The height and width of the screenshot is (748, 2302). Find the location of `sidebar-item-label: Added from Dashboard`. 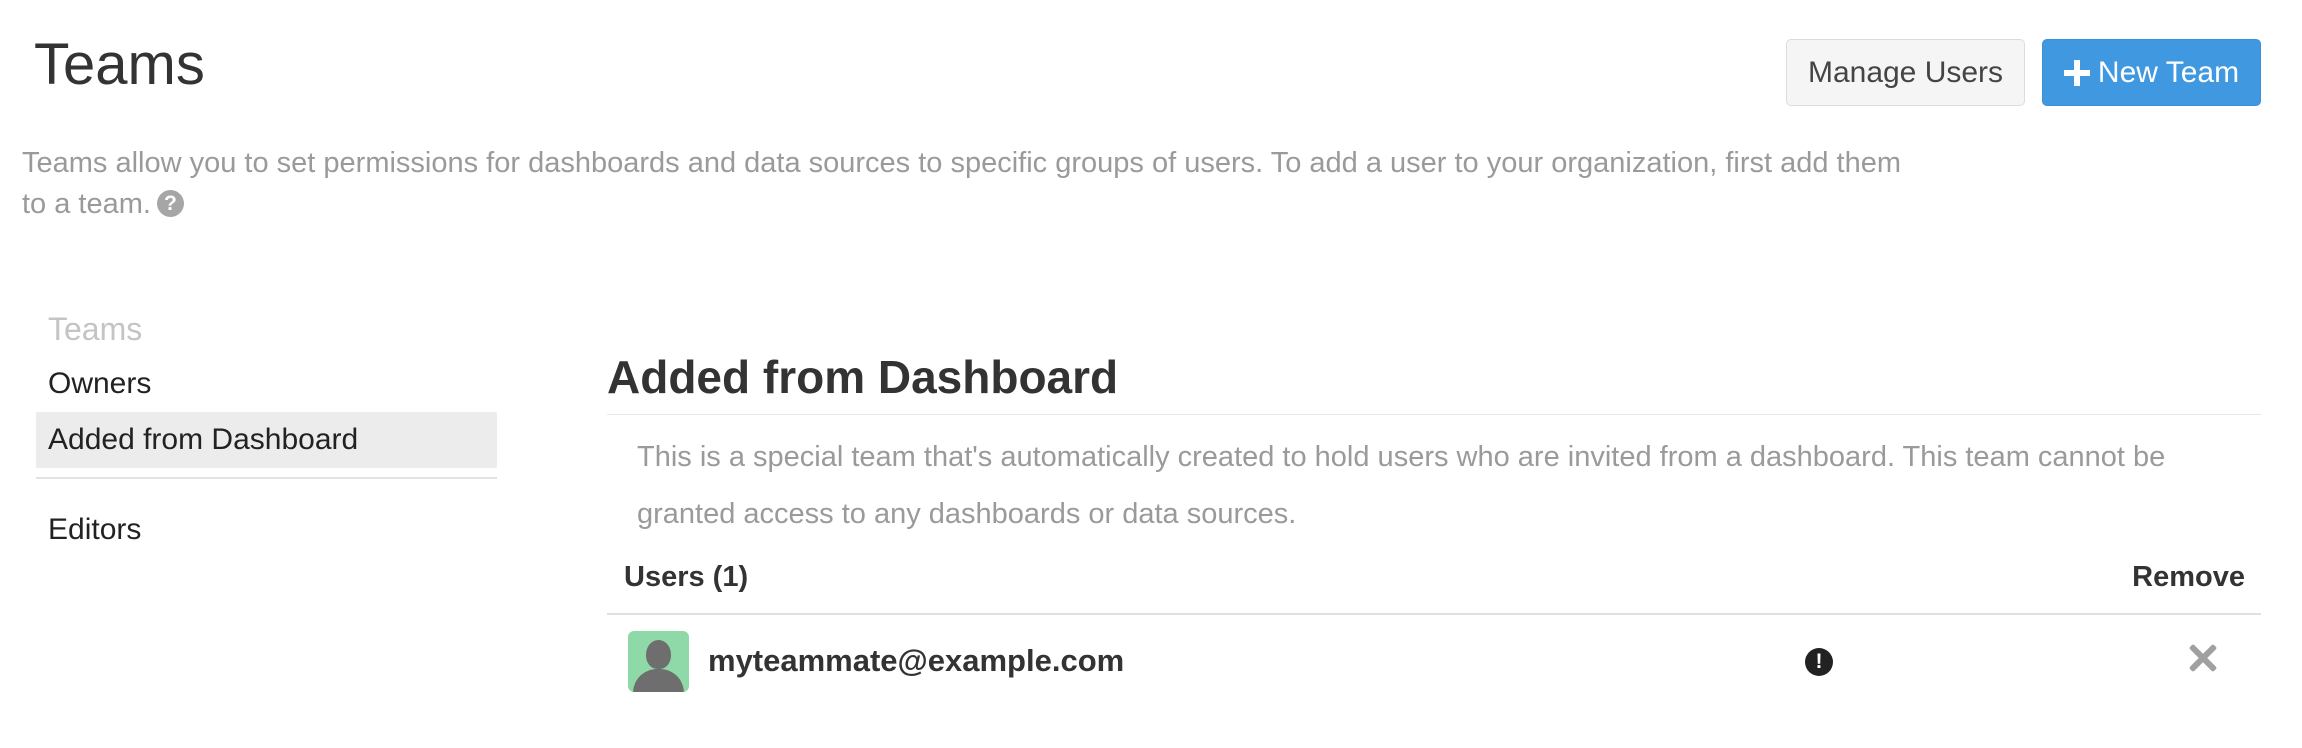

sidebar-item-label: Added from Dashboard is located at coordinates (203, 439).